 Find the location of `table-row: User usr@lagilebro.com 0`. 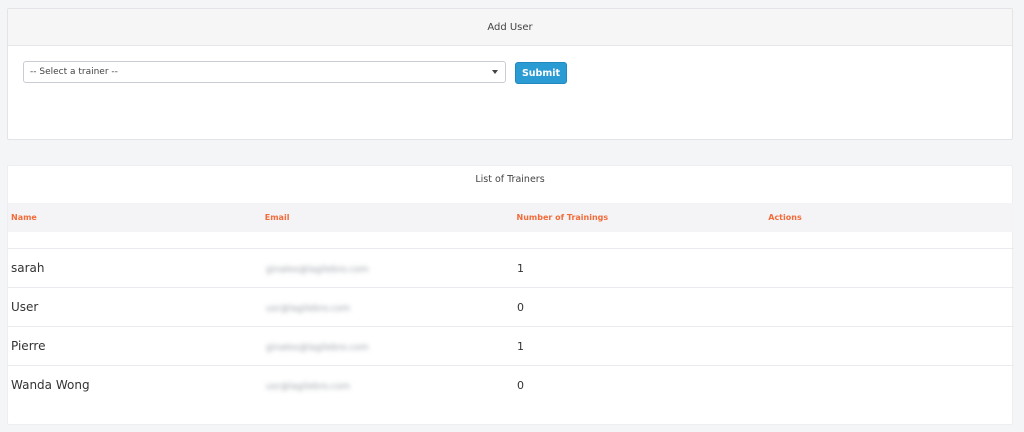

table-row: User usr@lagilebro.com 0 is located at coordinates (511, 306).